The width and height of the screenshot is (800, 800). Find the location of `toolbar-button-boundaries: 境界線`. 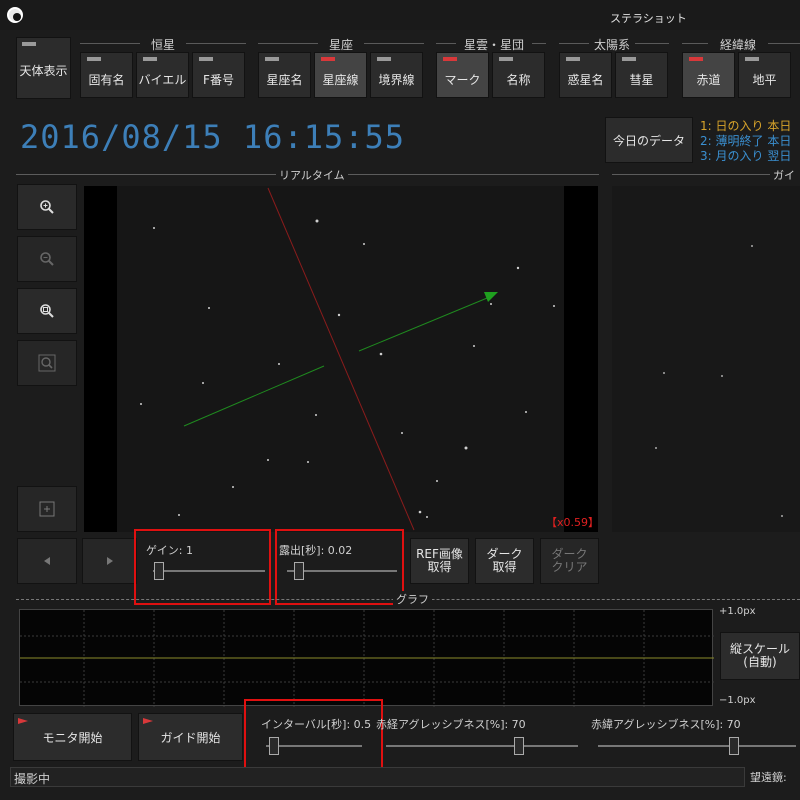

toolbar-button-boundaries: 境界線 is located at coordinates (396, 75).